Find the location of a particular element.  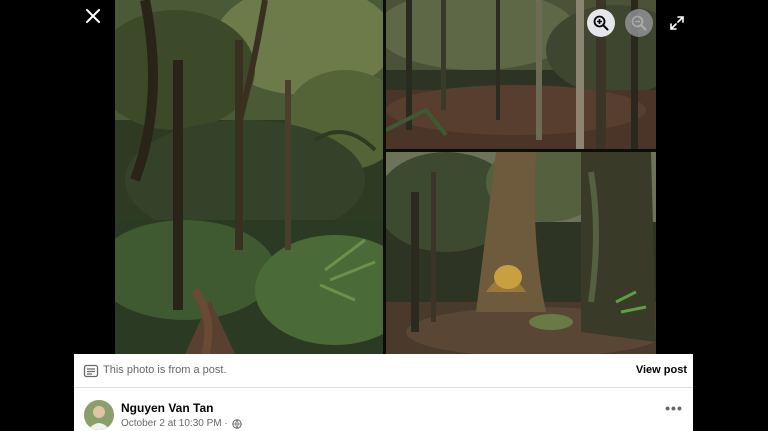

zoom-out-icon is located at coordinates (639, 23).